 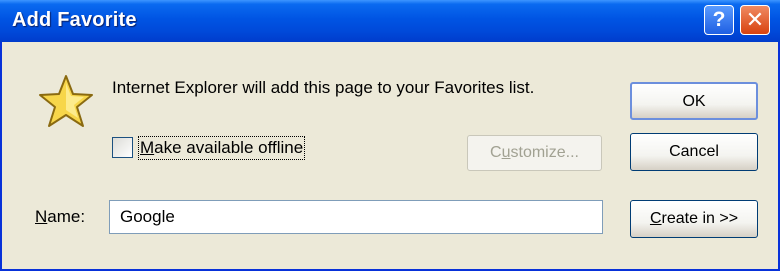 What do you see at coordinates (356, 217) in the screenshot?
I see `name-input` at bounding box center [356, 217].